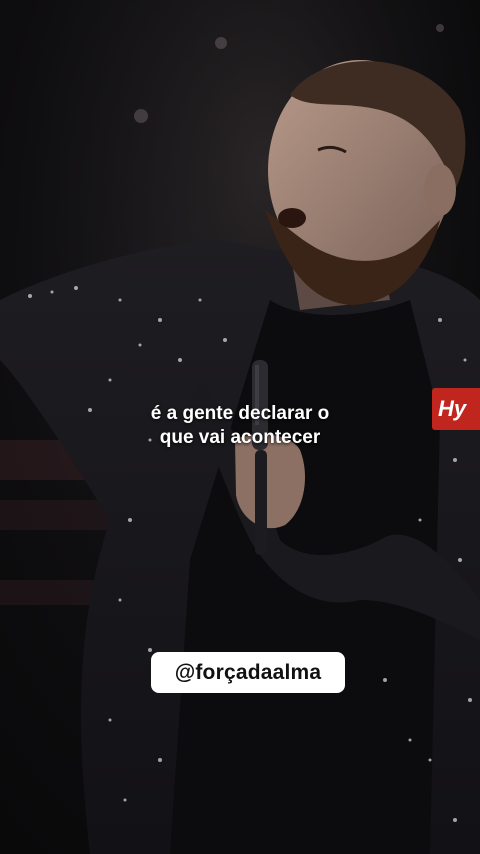 This screenshot has height=854, width=480. I want to click on video-caption: é a gente declarar o que vai acontecer, so click(240, 426).